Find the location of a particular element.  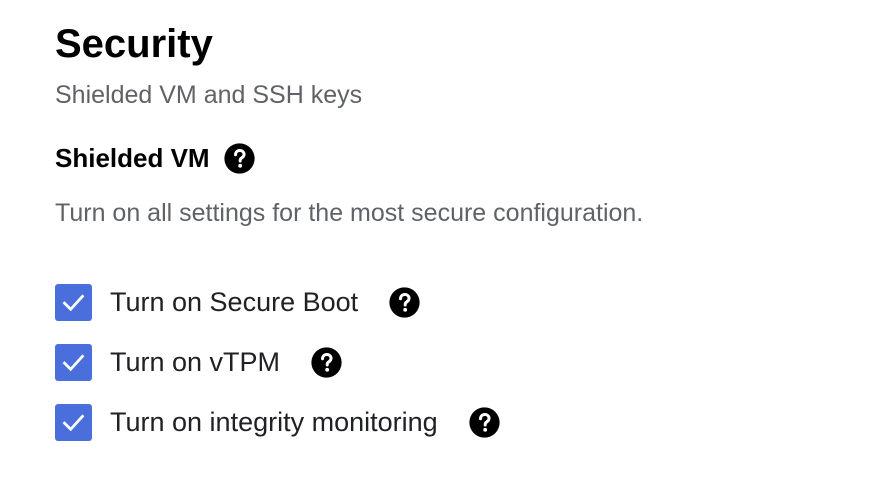

integrity-monitoring-help-icon is located at coordinates (484, 422).